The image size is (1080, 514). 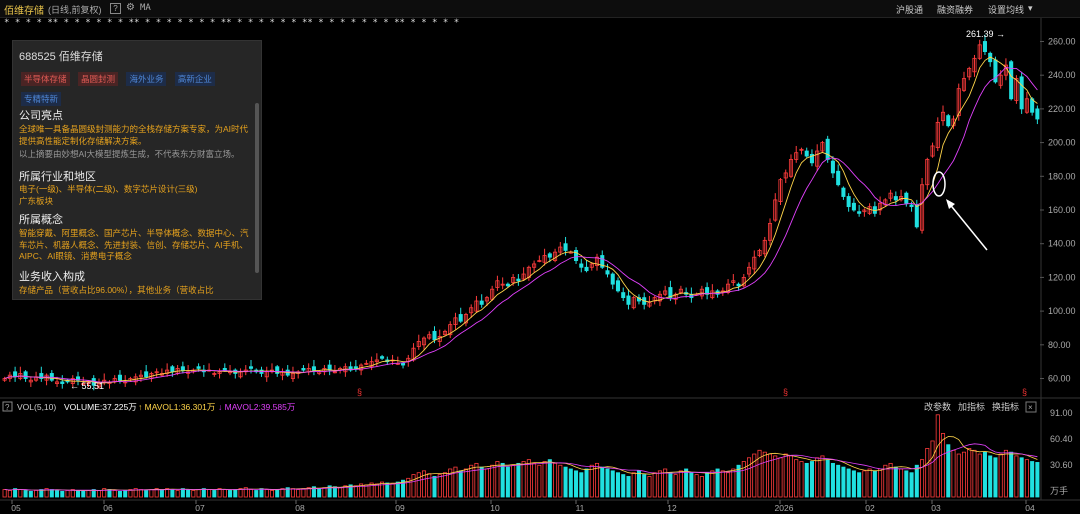 I want to click on volume-button: 加指标, so click(x=971, y=406).